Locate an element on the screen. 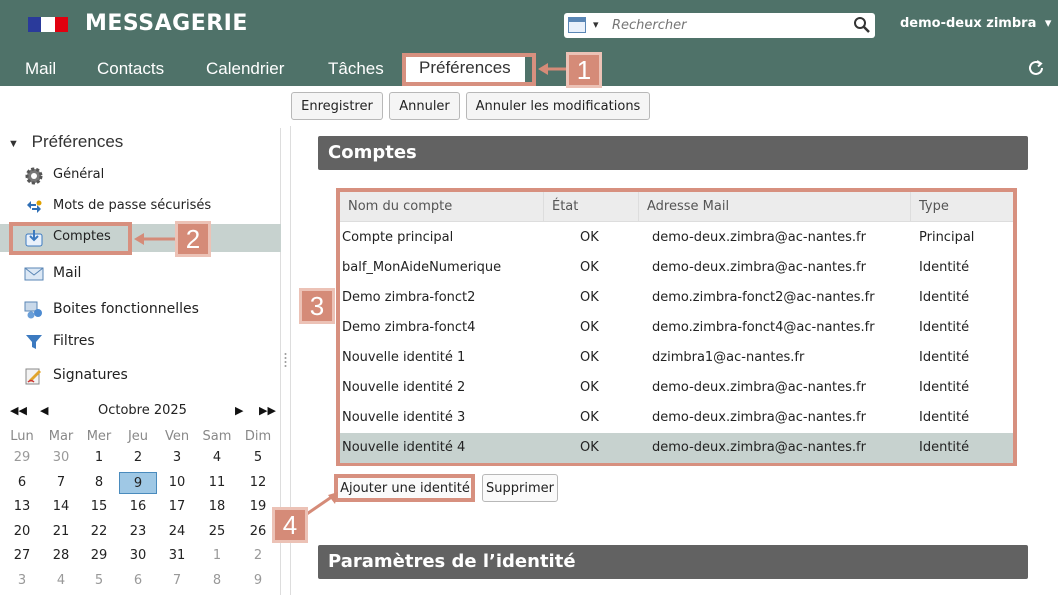 Image resolution: width=1058 pixels, height=595 pixels. calendar-day: 28 is located at coordinates (61, 556).